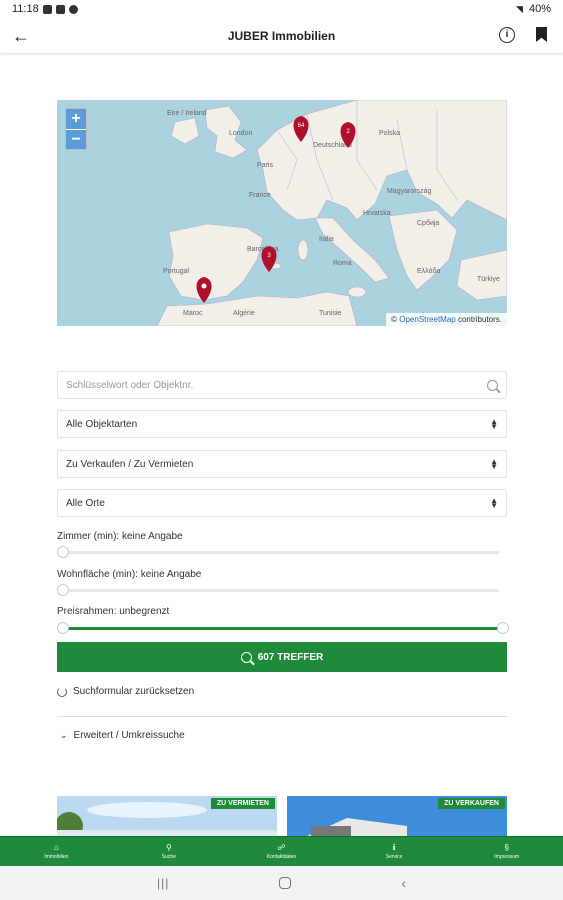  What do you see at coordinates (282, 503) in the screenshot?
I see `location-select: Alle Orte ▲ ▼` at bounding box center [282, 503].